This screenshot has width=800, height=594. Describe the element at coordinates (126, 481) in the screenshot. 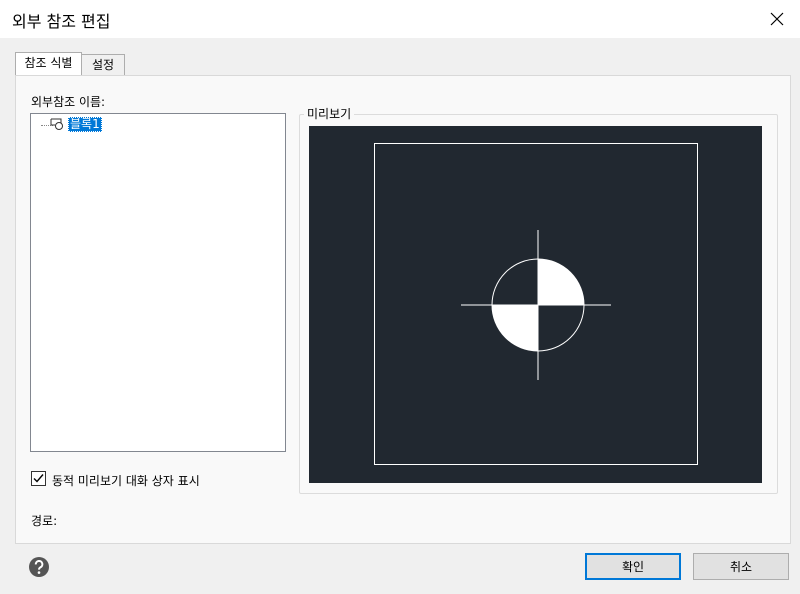

I see `dynamic-preview-label: 동적 미리보기 대화 상자 표시` at that location.